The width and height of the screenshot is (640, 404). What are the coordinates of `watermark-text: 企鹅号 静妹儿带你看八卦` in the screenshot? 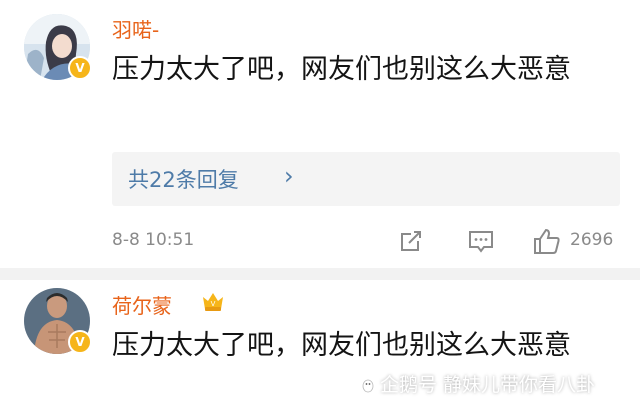 It's located at (488, 385).